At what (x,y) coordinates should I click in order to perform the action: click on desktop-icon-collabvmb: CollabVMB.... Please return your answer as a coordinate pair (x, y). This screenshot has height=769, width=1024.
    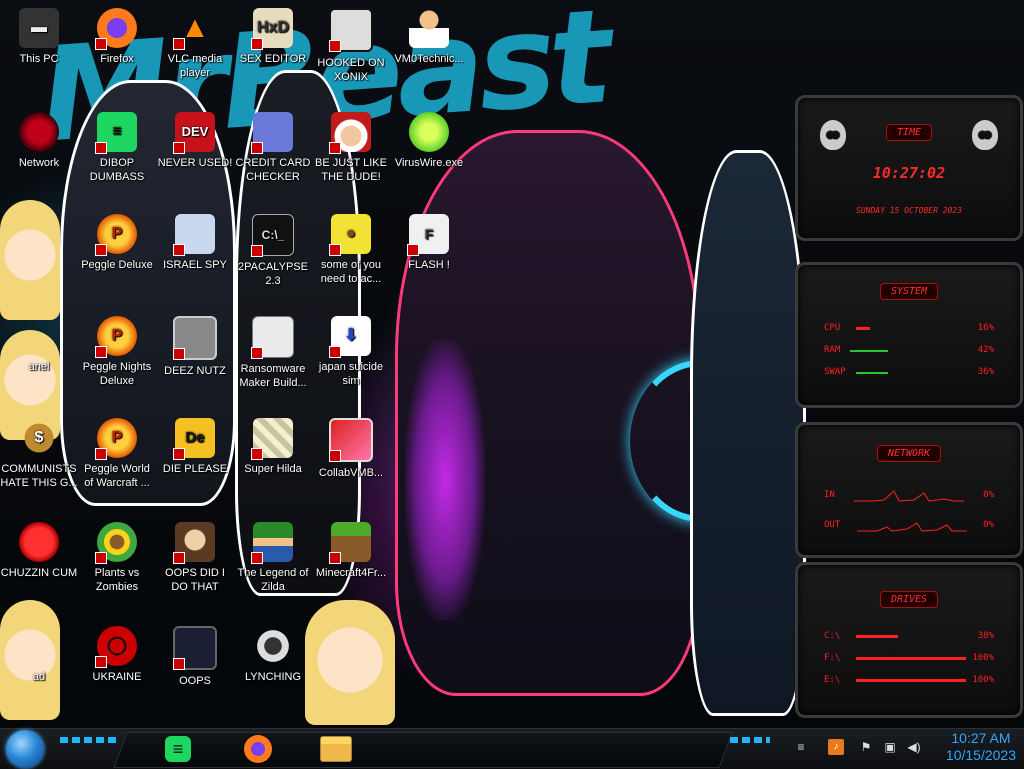
    Looking at the image, I should click on (351, 449).